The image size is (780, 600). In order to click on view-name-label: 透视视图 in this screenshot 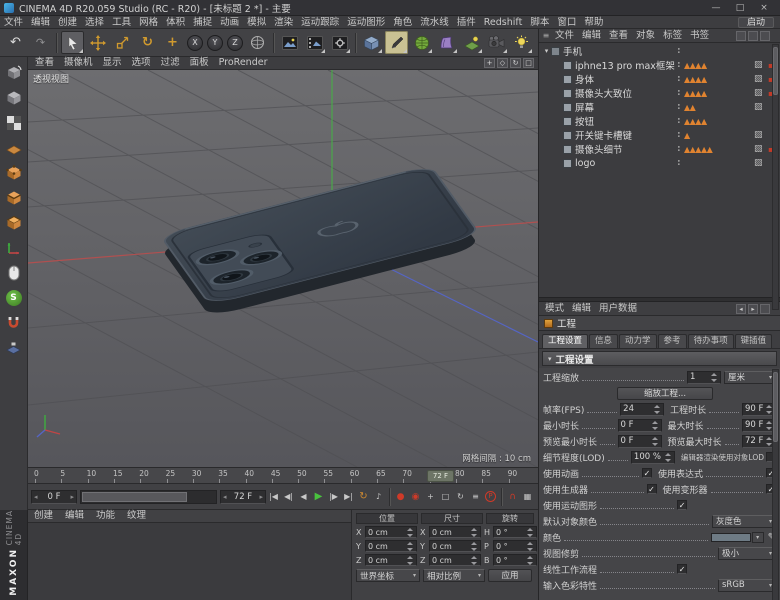, I will do `click(51, 78)`.